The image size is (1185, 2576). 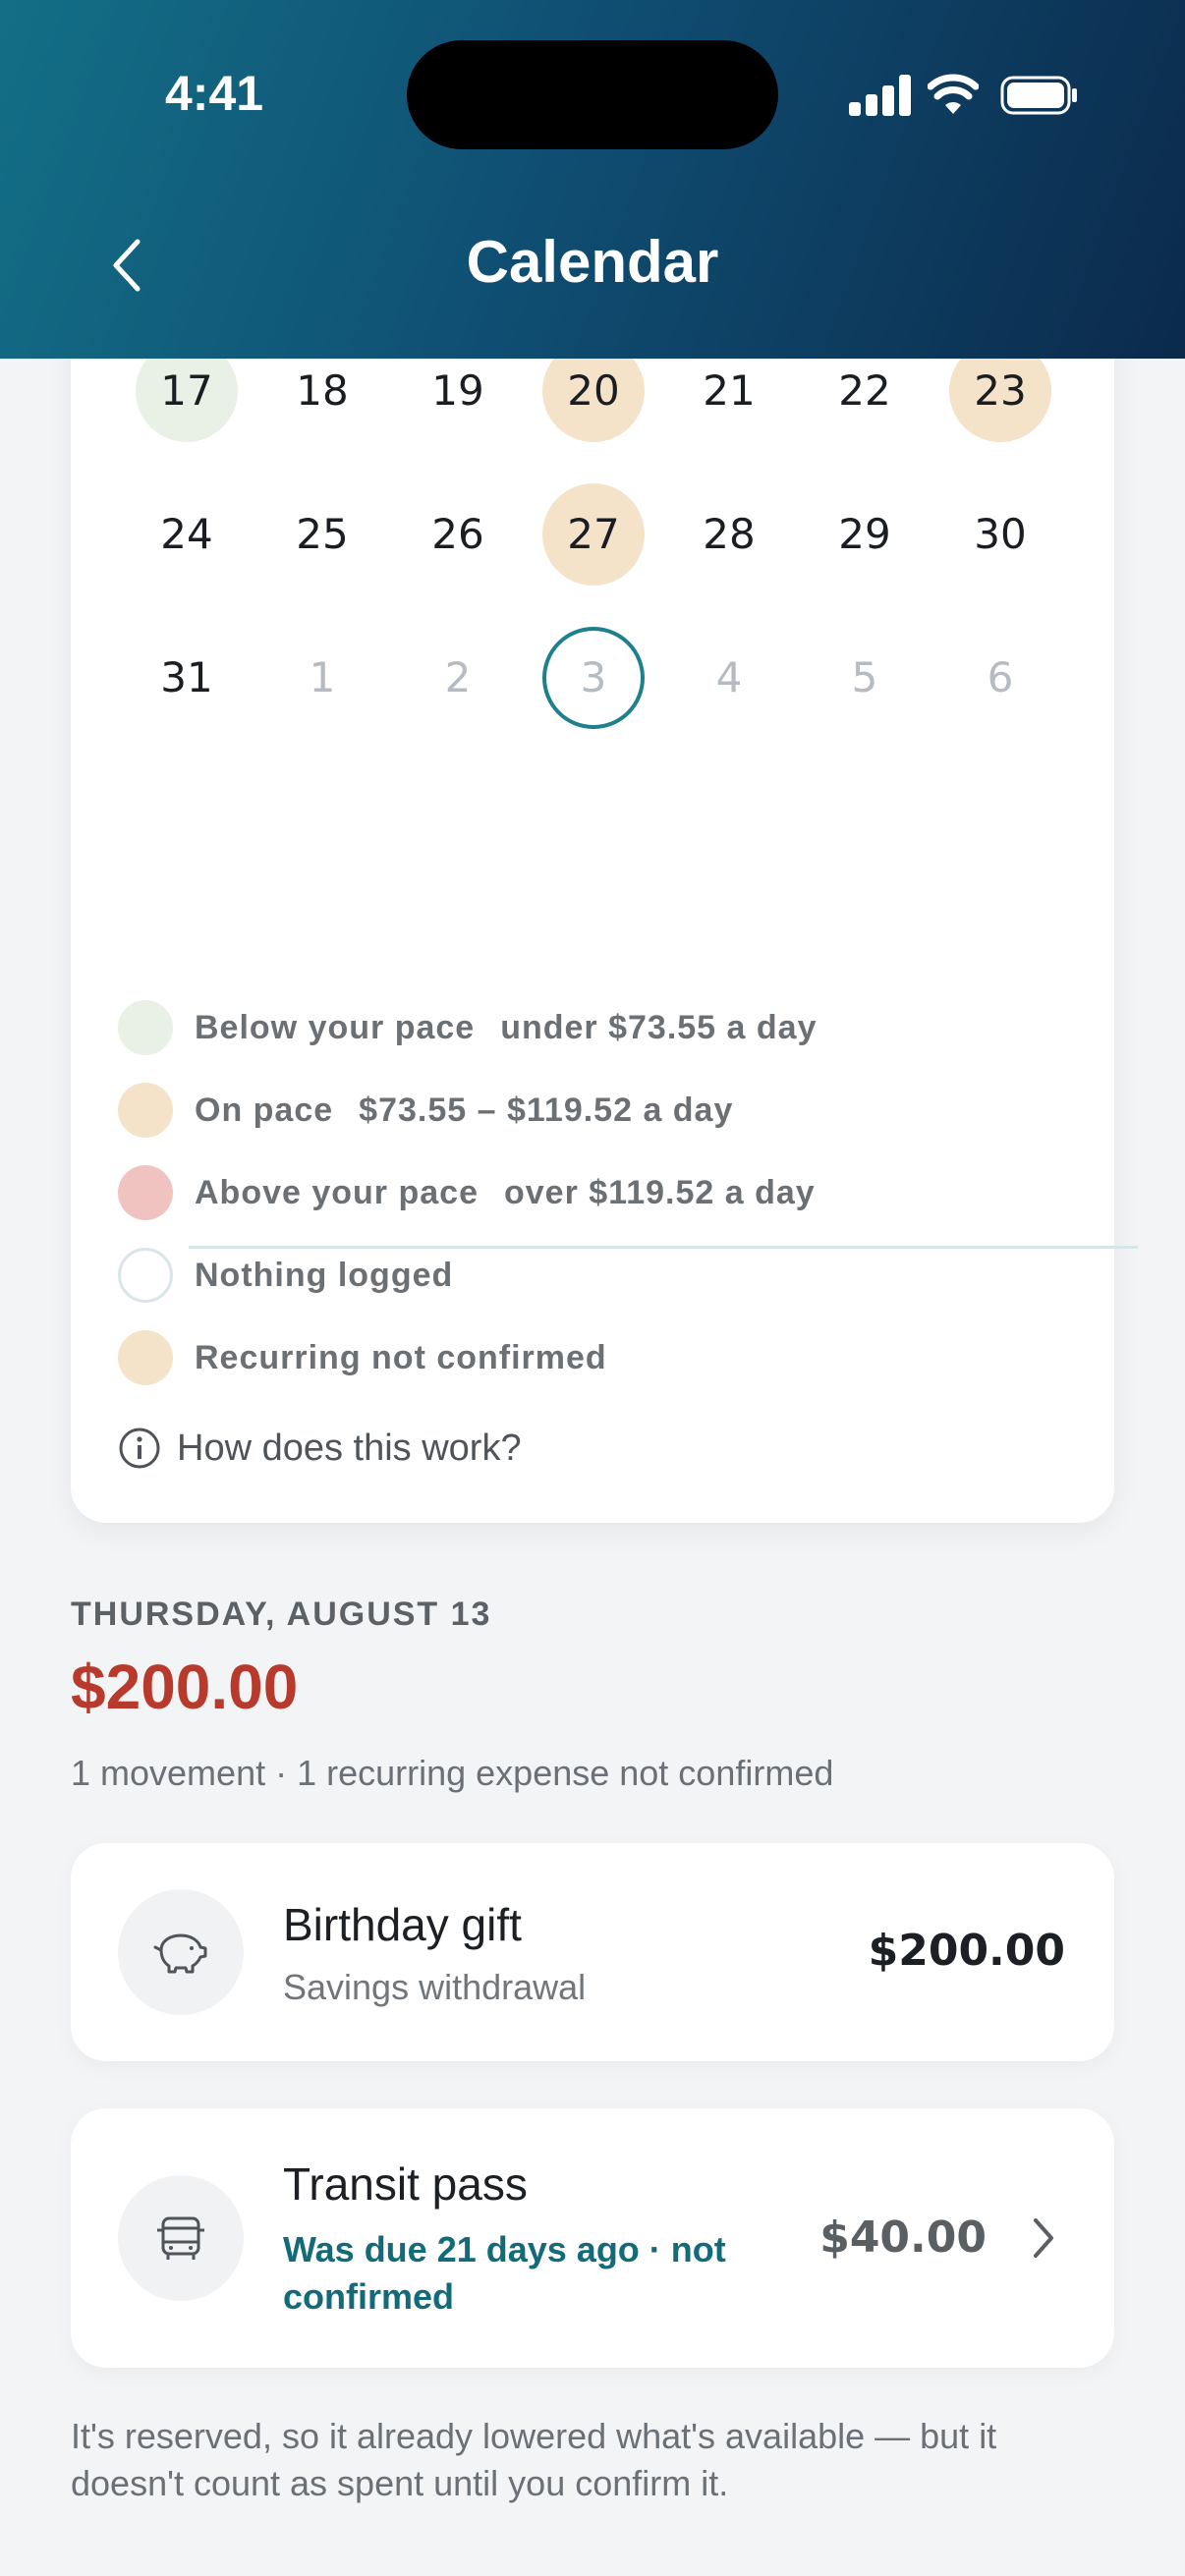 What do you see at coordinates (187, 534) in the screenshot?
I see `calendar-day-24: 24` at bounding box center [187, 534].